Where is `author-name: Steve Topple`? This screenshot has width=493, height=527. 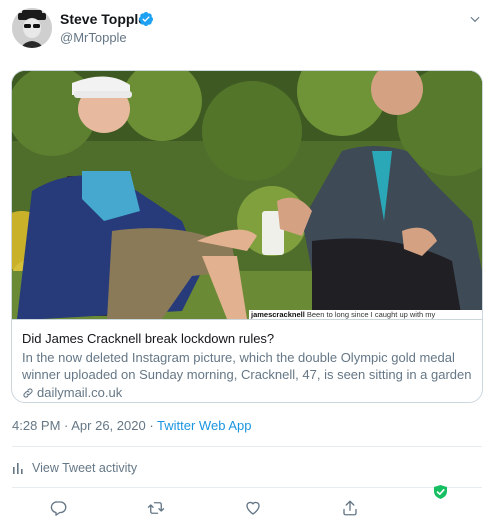 author-name: Steve Topple is located at coordinates (103, 19).